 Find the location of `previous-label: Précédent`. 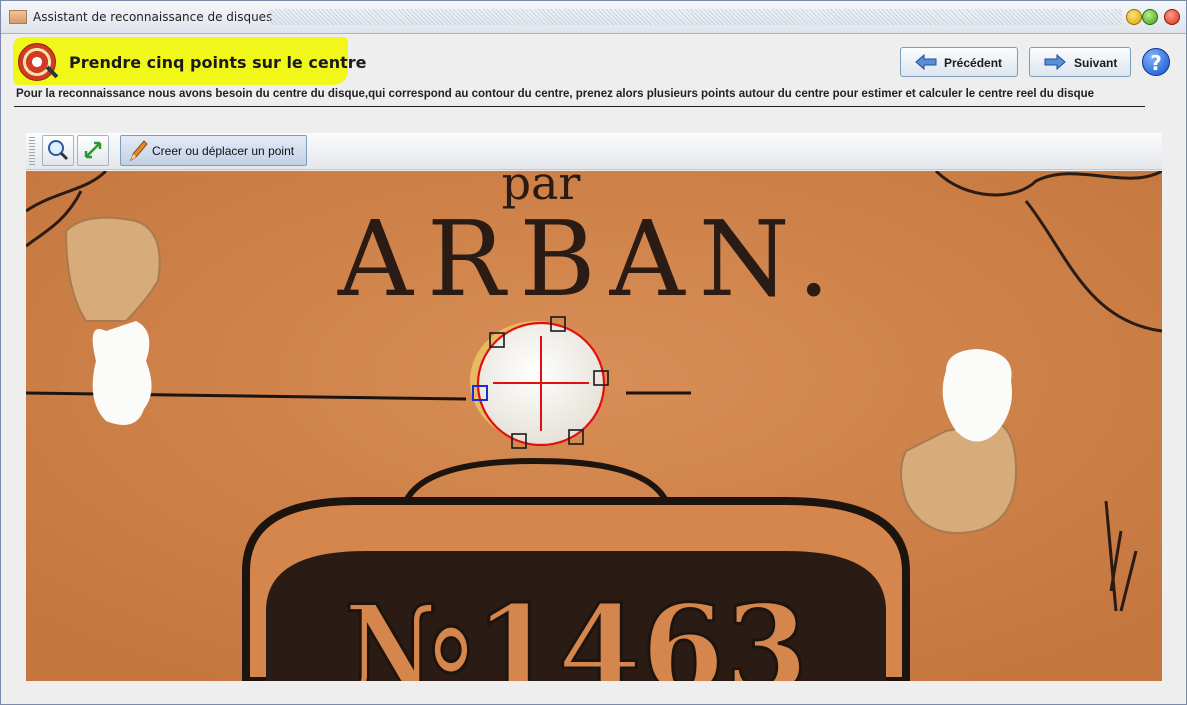

previous-label: Précédent is located at coordinates (973, 63).